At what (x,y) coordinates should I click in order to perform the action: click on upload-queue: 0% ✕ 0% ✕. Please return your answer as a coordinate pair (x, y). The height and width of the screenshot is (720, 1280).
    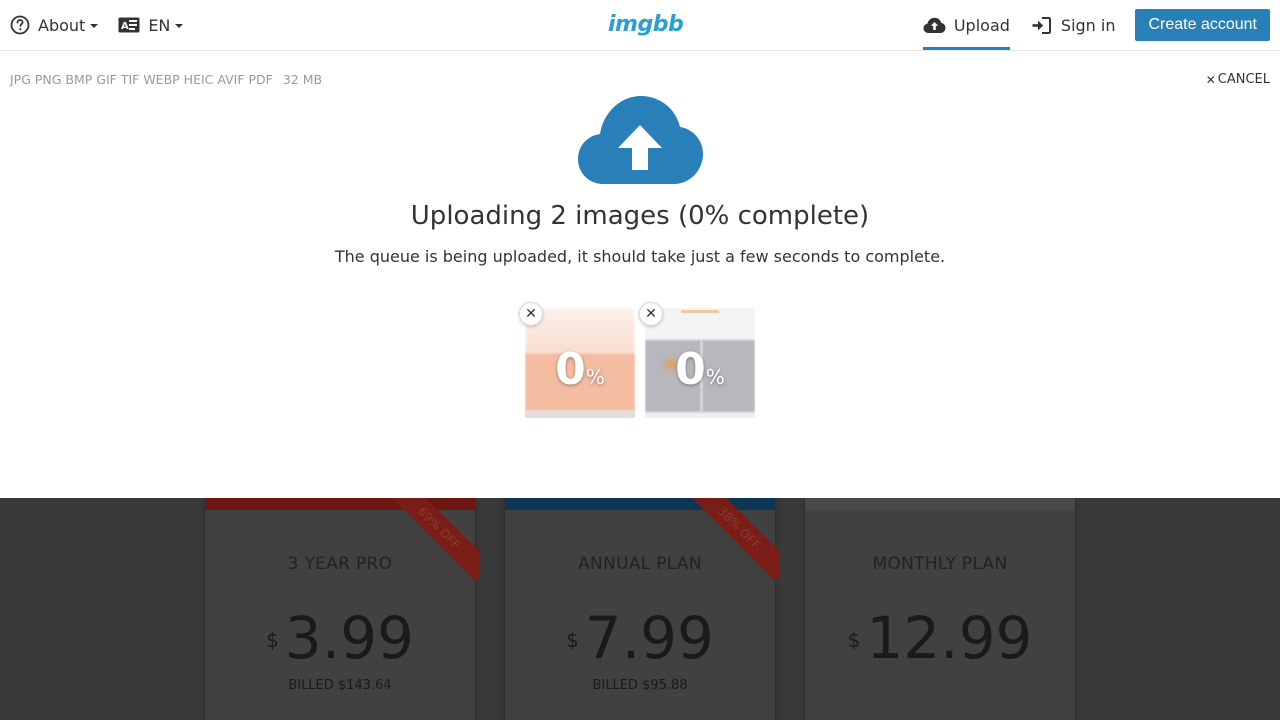
    Looking at the image, I should click on (642, 360).